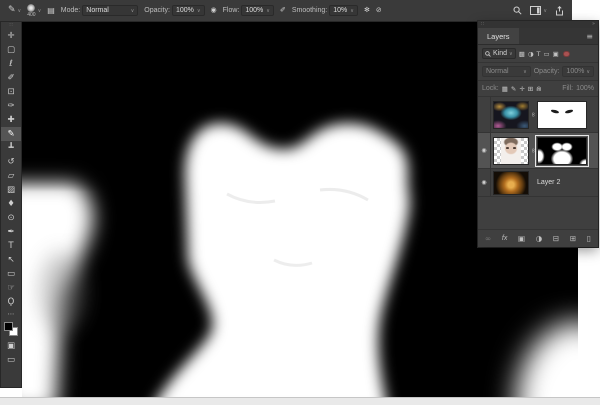 Image resolution: width=600 pixels, height=405 pixels. I want to click on filter-type-layers-icon: T, so click(539, 54).